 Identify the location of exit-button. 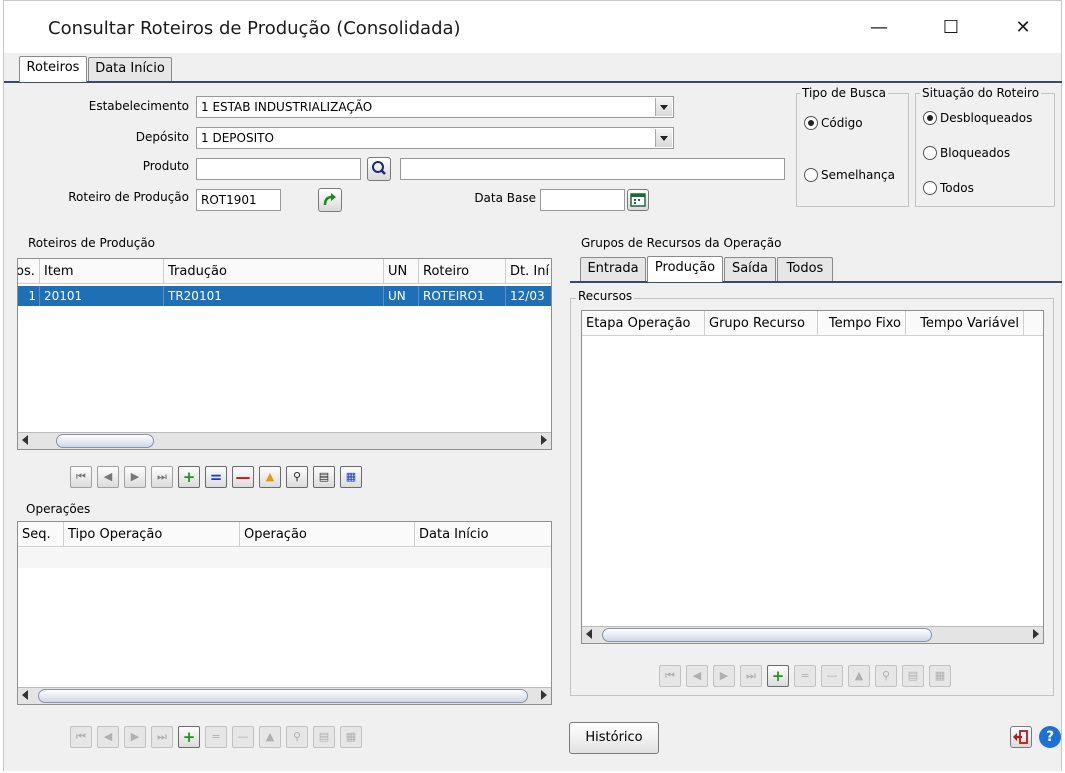
(1021, 737).